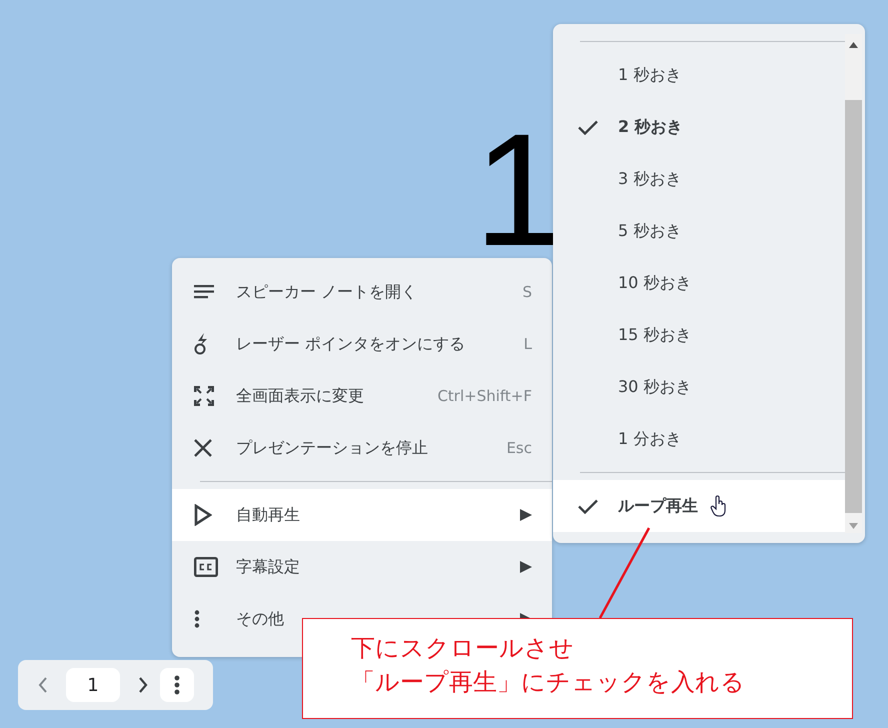  What do you see at coordinates (515, 190) in the screenshot?
I see `slide-title: 1` at bounding box center [515, 190].